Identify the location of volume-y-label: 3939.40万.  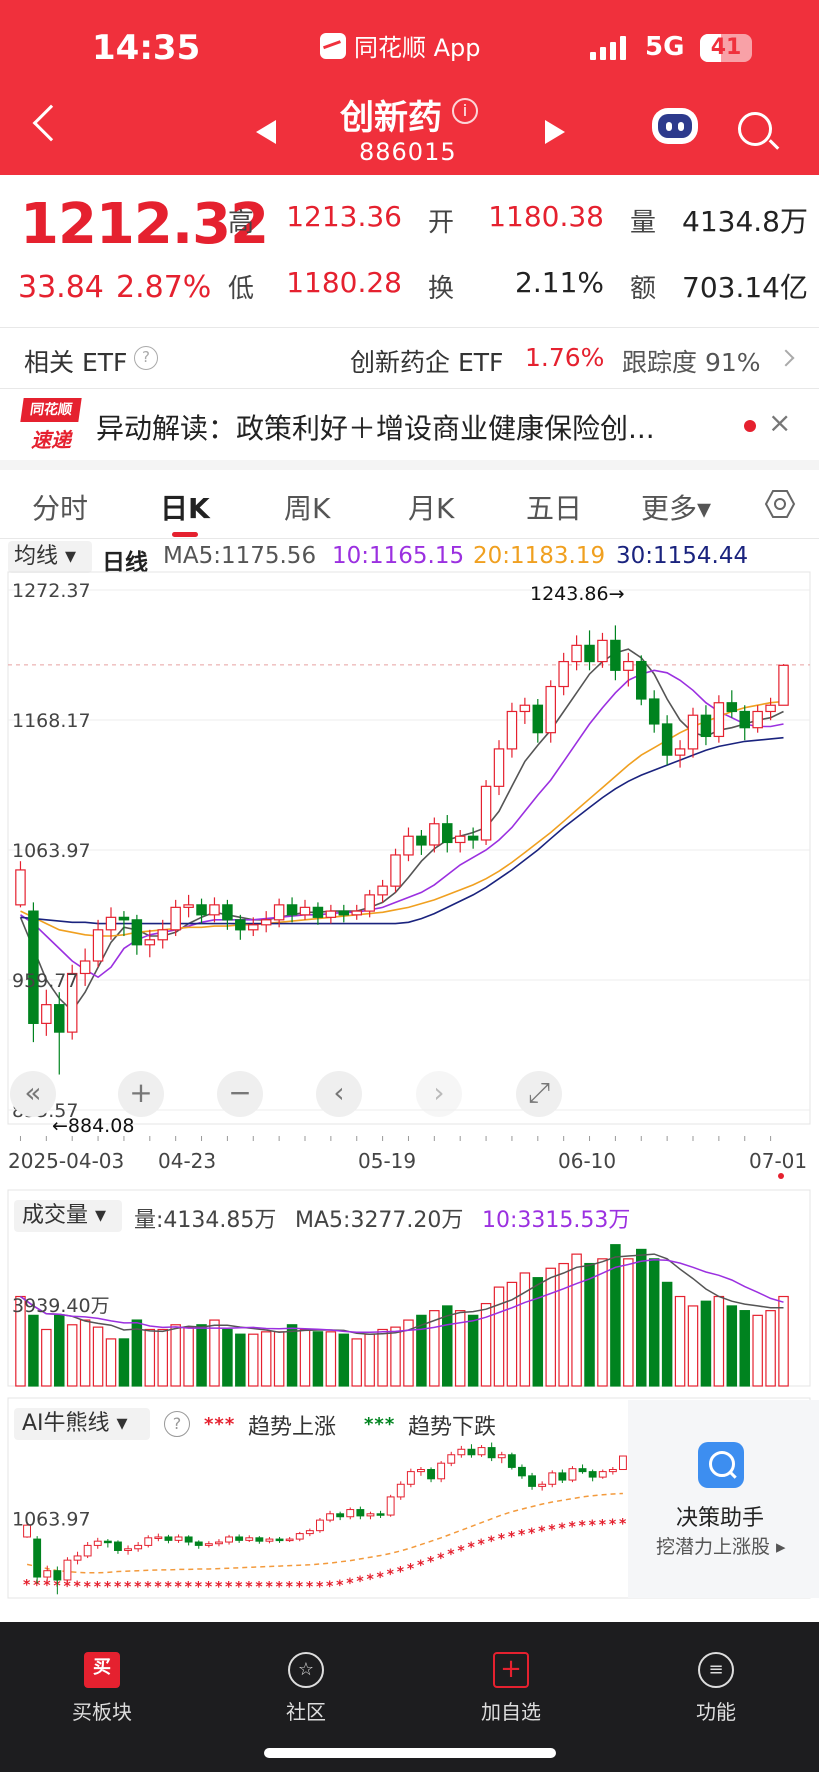
(61, 1306).